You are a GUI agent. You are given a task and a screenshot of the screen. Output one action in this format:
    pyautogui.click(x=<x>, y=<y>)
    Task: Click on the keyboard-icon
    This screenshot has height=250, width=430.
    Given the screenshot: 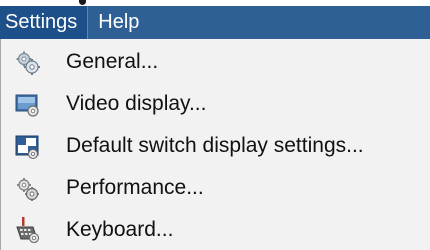 What is the action you would take?
    pyautogui.click(x=27, y=230)
    